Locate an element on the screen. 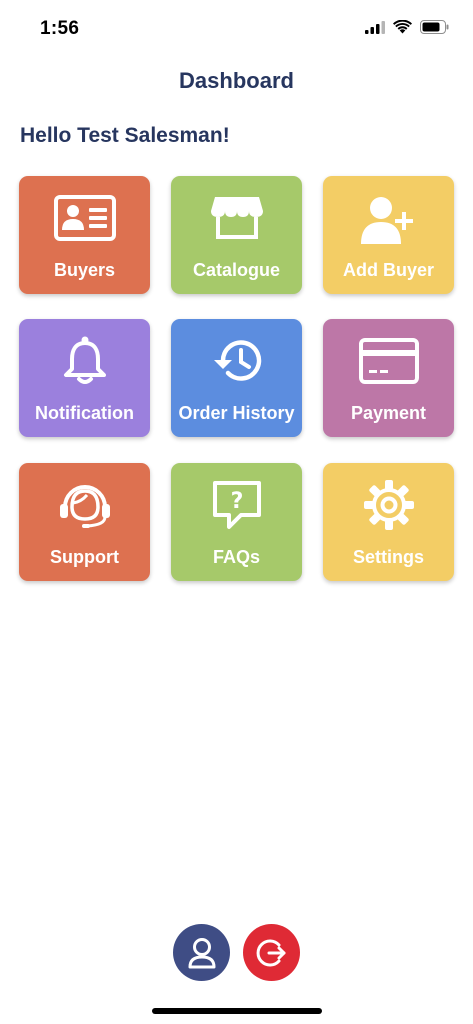  tile-label: Settings is located at coordinates (388, 557).